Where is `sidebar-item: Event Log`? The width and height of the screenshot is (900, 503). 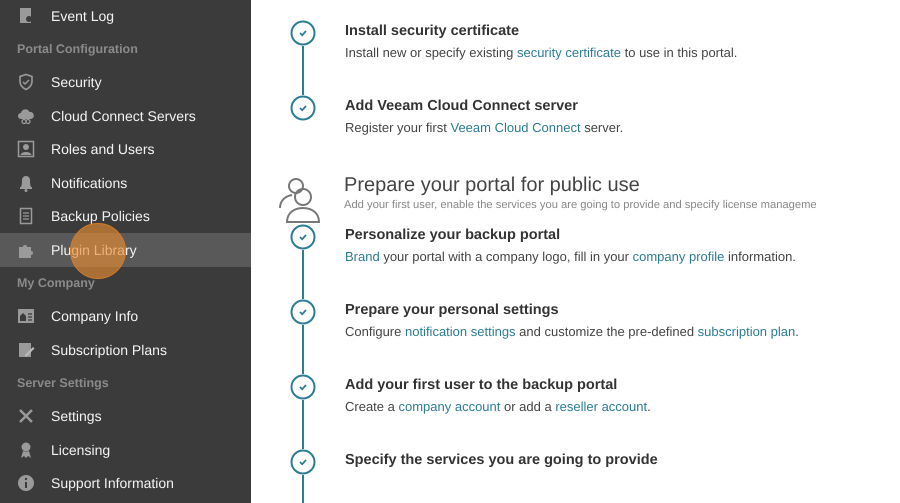
sidebar-item: Event Log is located at coordinates (125, 16).